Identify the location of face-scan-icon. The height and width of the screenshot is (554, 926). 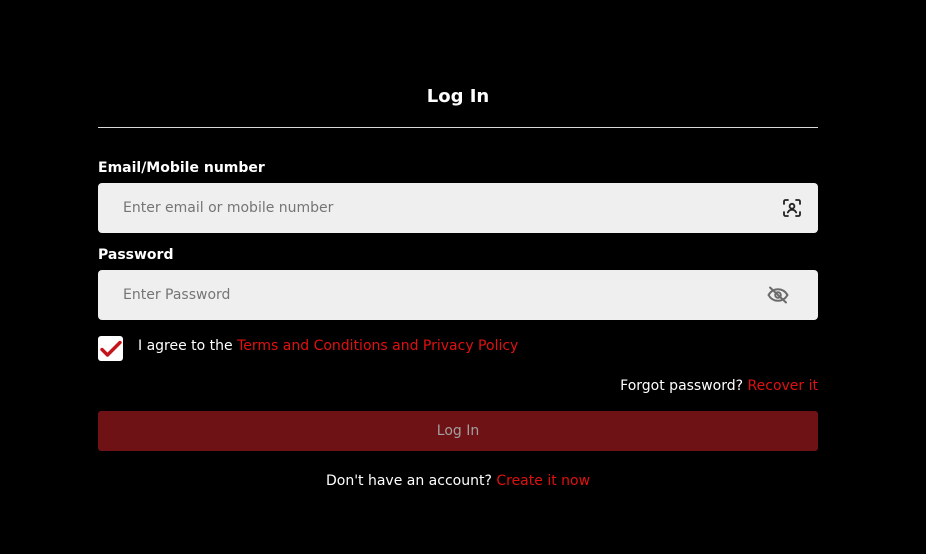
(792, 208).